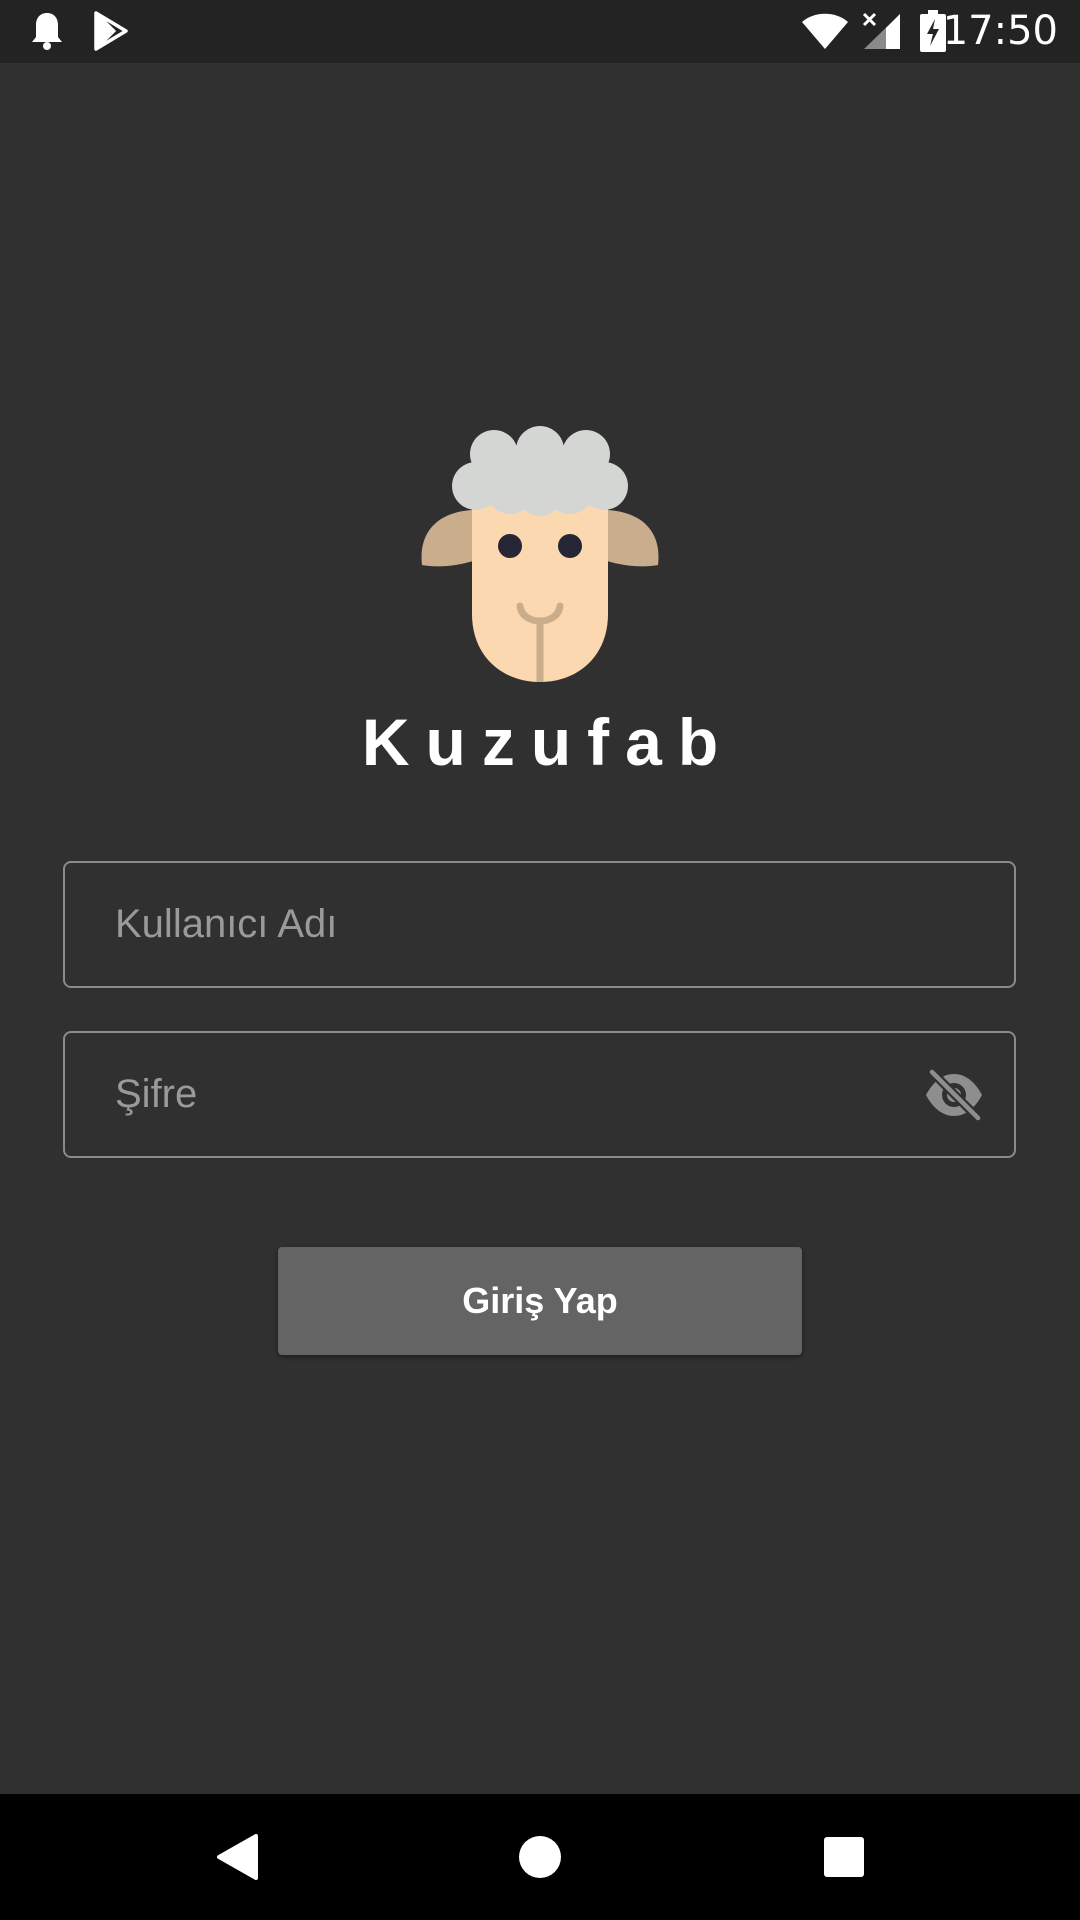 Image resolution: width=1080 pixels, height=1920 pixels. I want to click on home-icon, so click(540, 1857).